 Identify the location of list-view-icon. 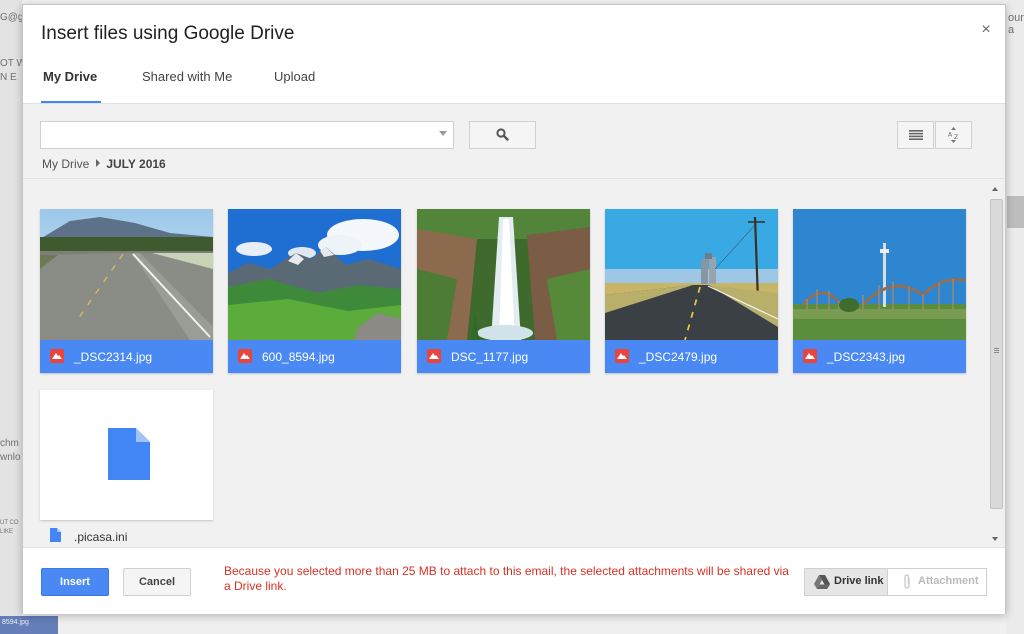
(916, 135).